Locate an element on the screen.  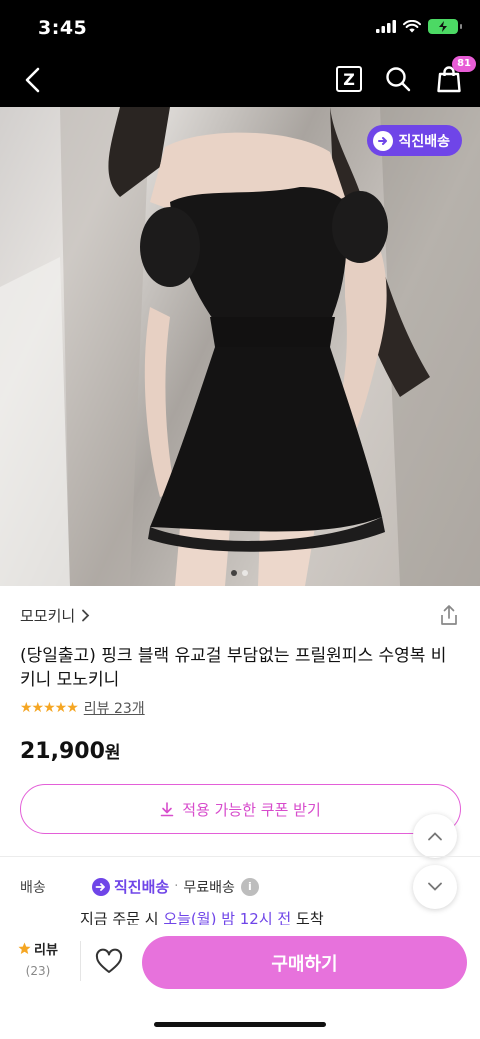
nav-actions: Z 81 is located at coordinates (406, 75).